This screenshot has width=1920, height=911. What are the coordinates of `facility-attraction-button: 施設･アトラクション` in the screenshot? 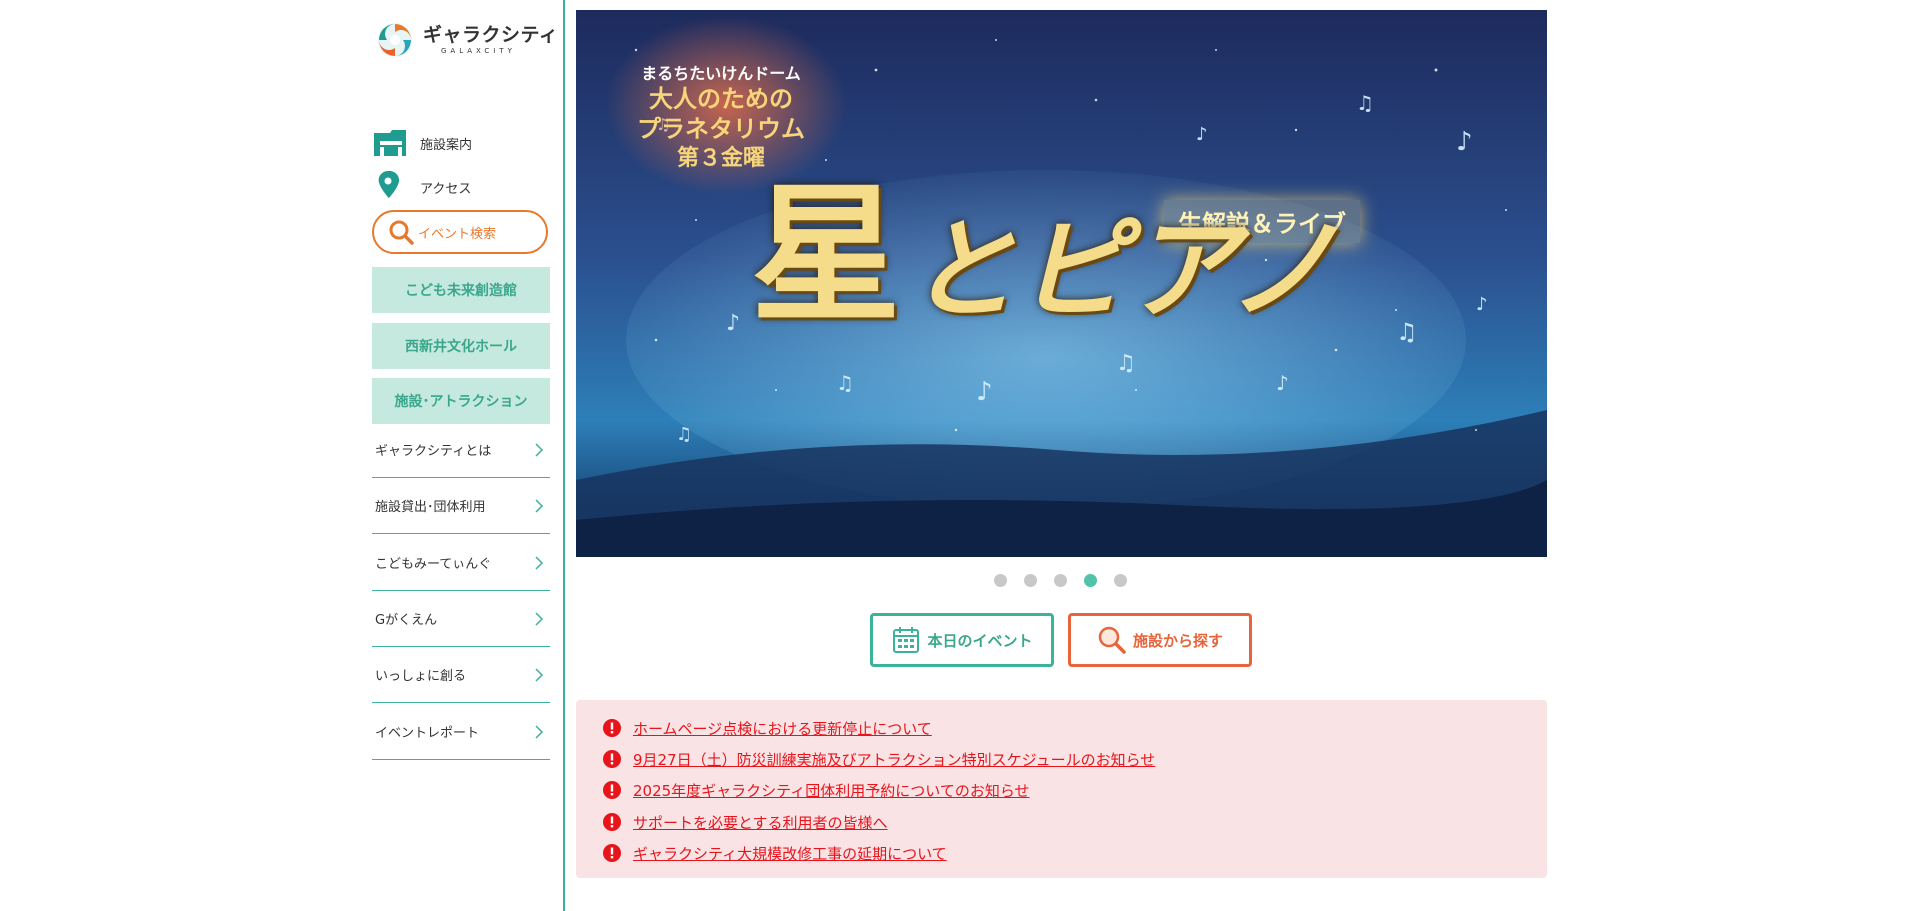 It's located at (461, 401).